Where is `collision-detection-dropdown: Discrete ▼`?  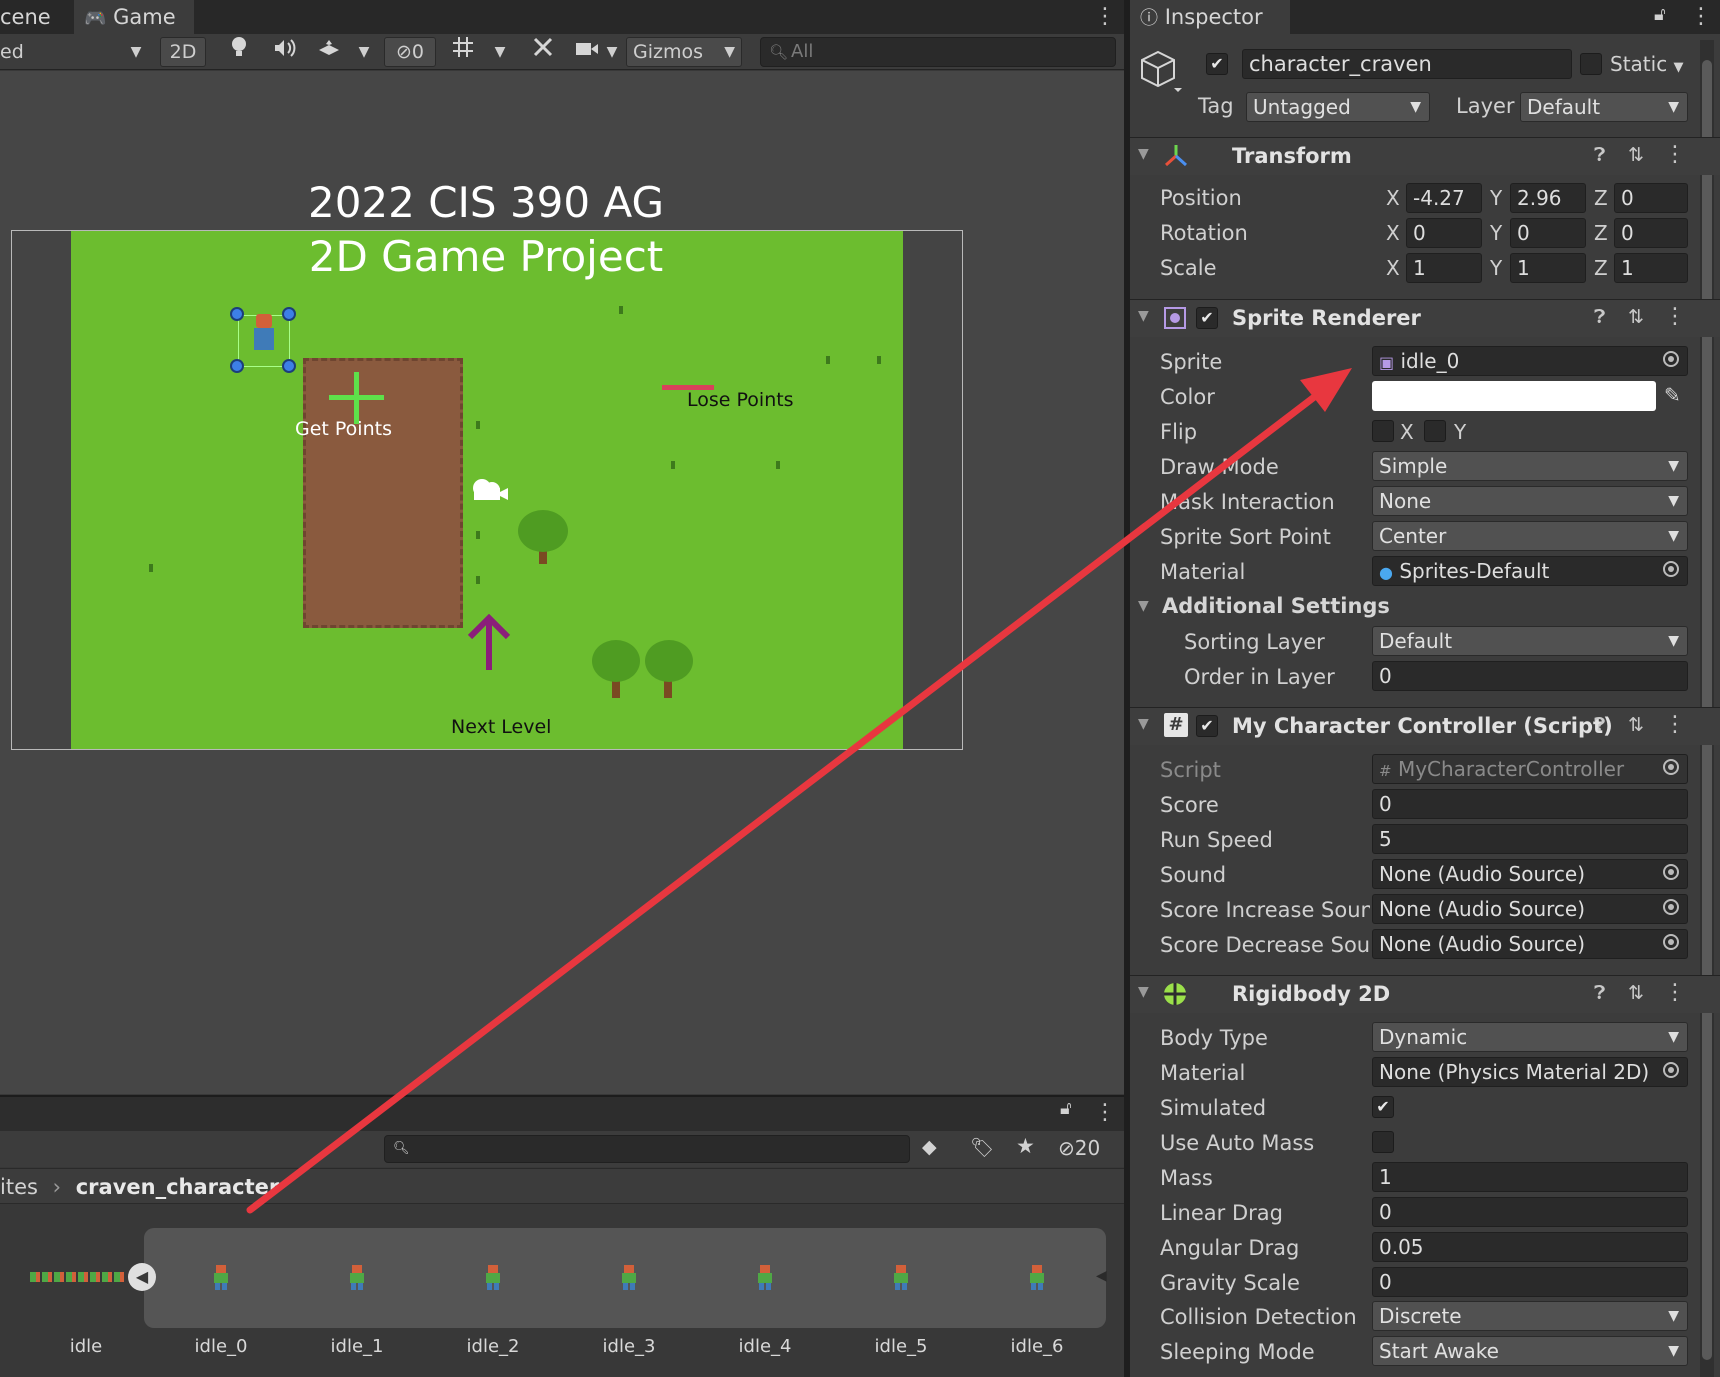 collision-detection-dropdown: Discrete ▼ is located at coordinates (1530, 1316).